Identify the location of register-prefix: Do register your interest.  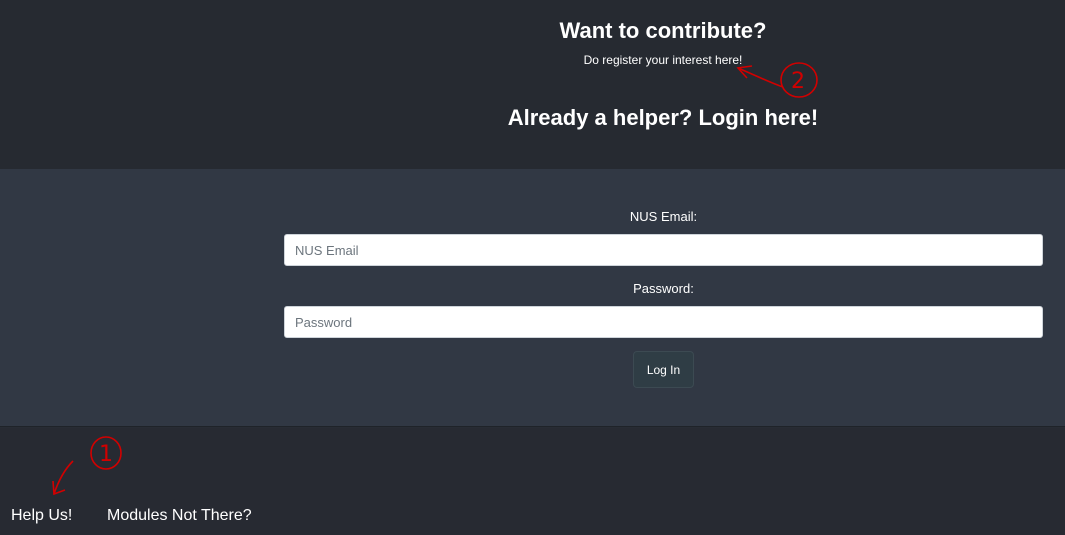
(649, 60).